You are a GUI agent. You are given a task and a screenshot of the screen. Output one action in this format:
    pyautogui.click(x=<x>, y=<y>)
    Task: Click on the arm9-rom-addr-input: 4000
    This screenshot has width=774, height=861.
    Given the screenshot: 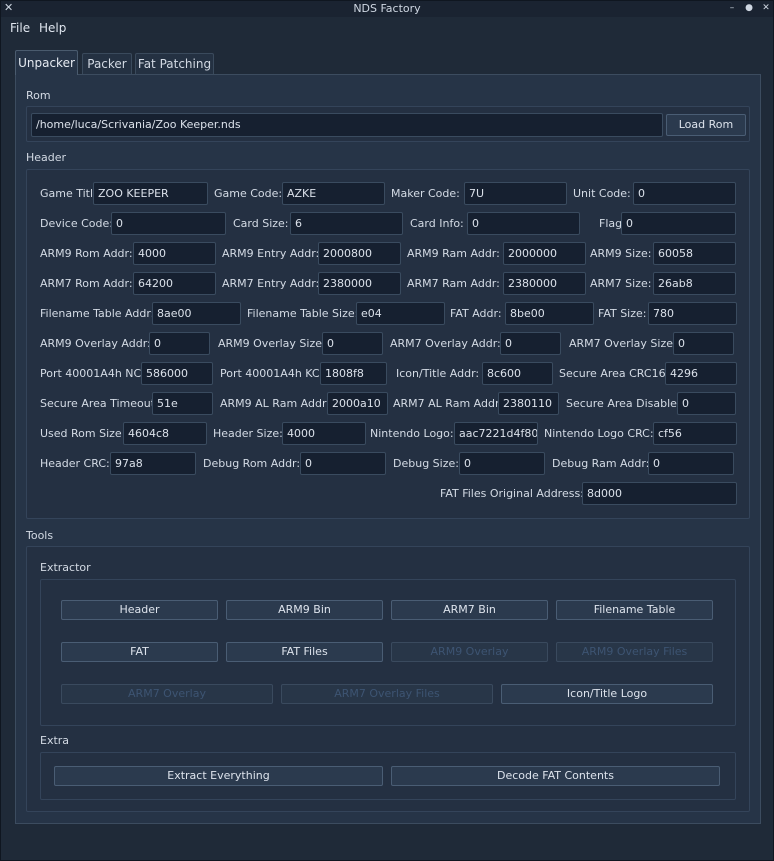 What is the action you would take?
    pyautogui.click(x=174, y=253)
    